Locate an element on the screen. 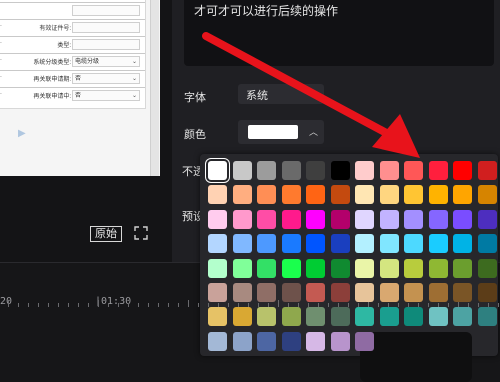 The height and width of the screenshot is (382, 500). document-scrollbar is located at coordinates (154, 88).